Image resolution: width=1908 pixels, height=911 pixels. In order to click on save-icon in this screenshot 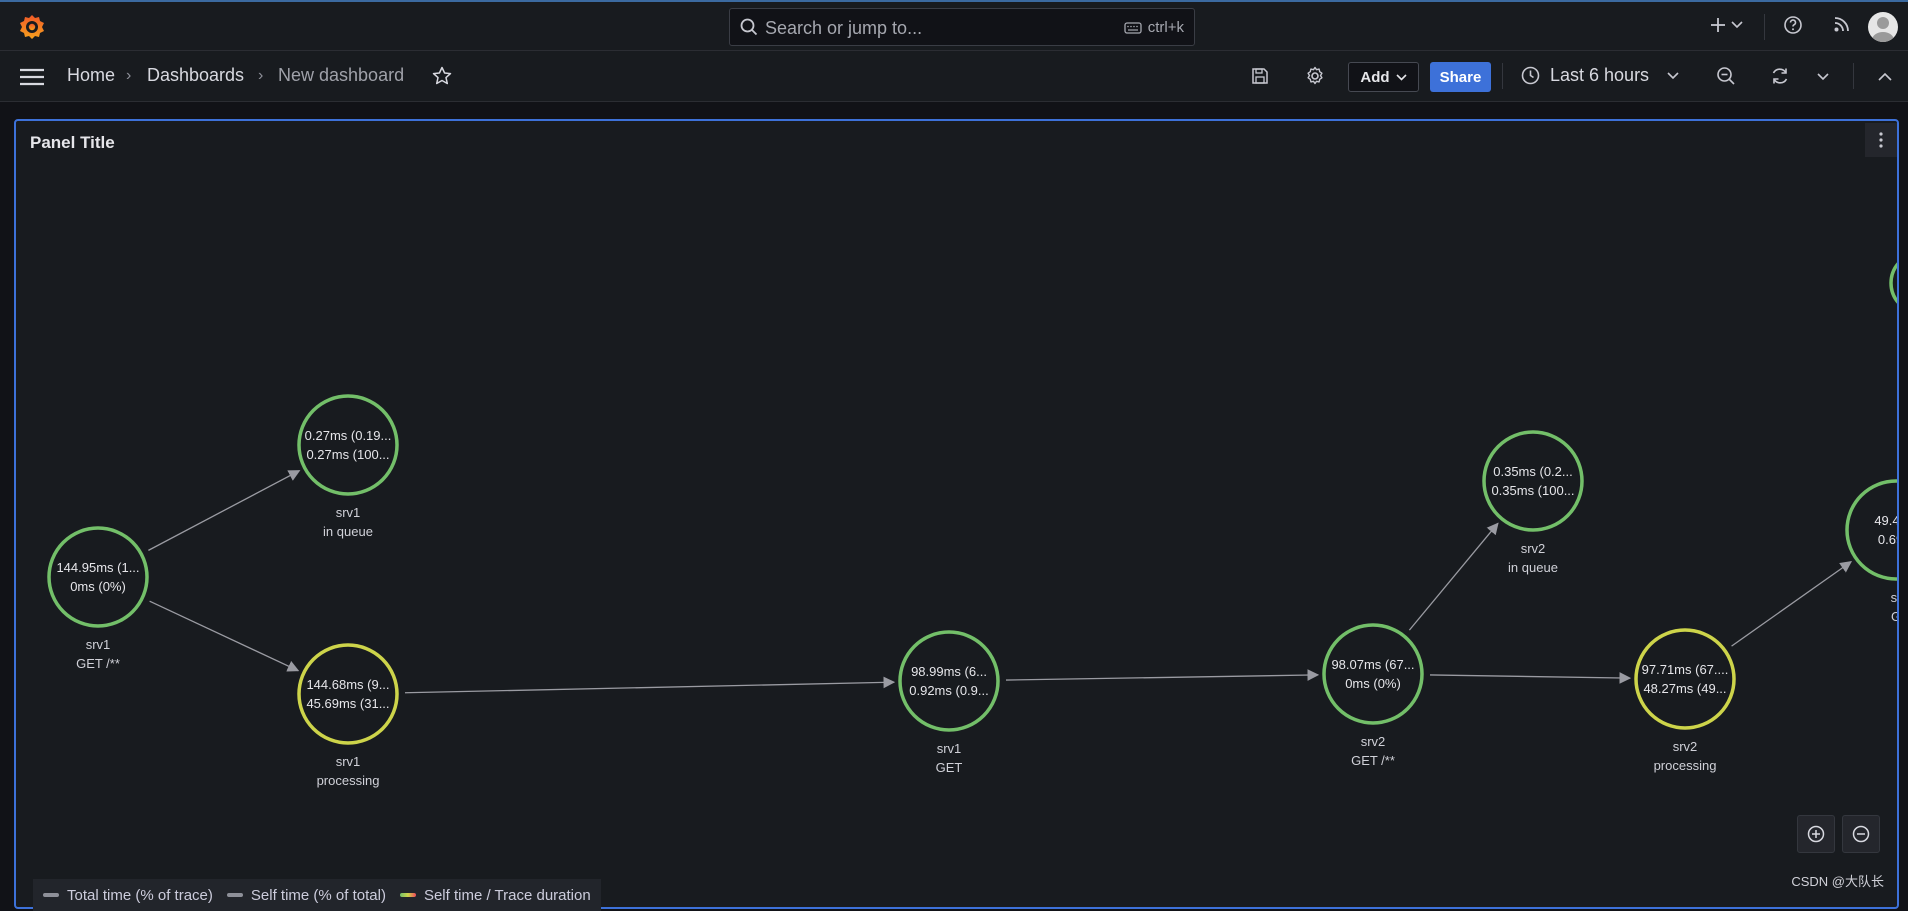, I will do `click(1260, 76)`.